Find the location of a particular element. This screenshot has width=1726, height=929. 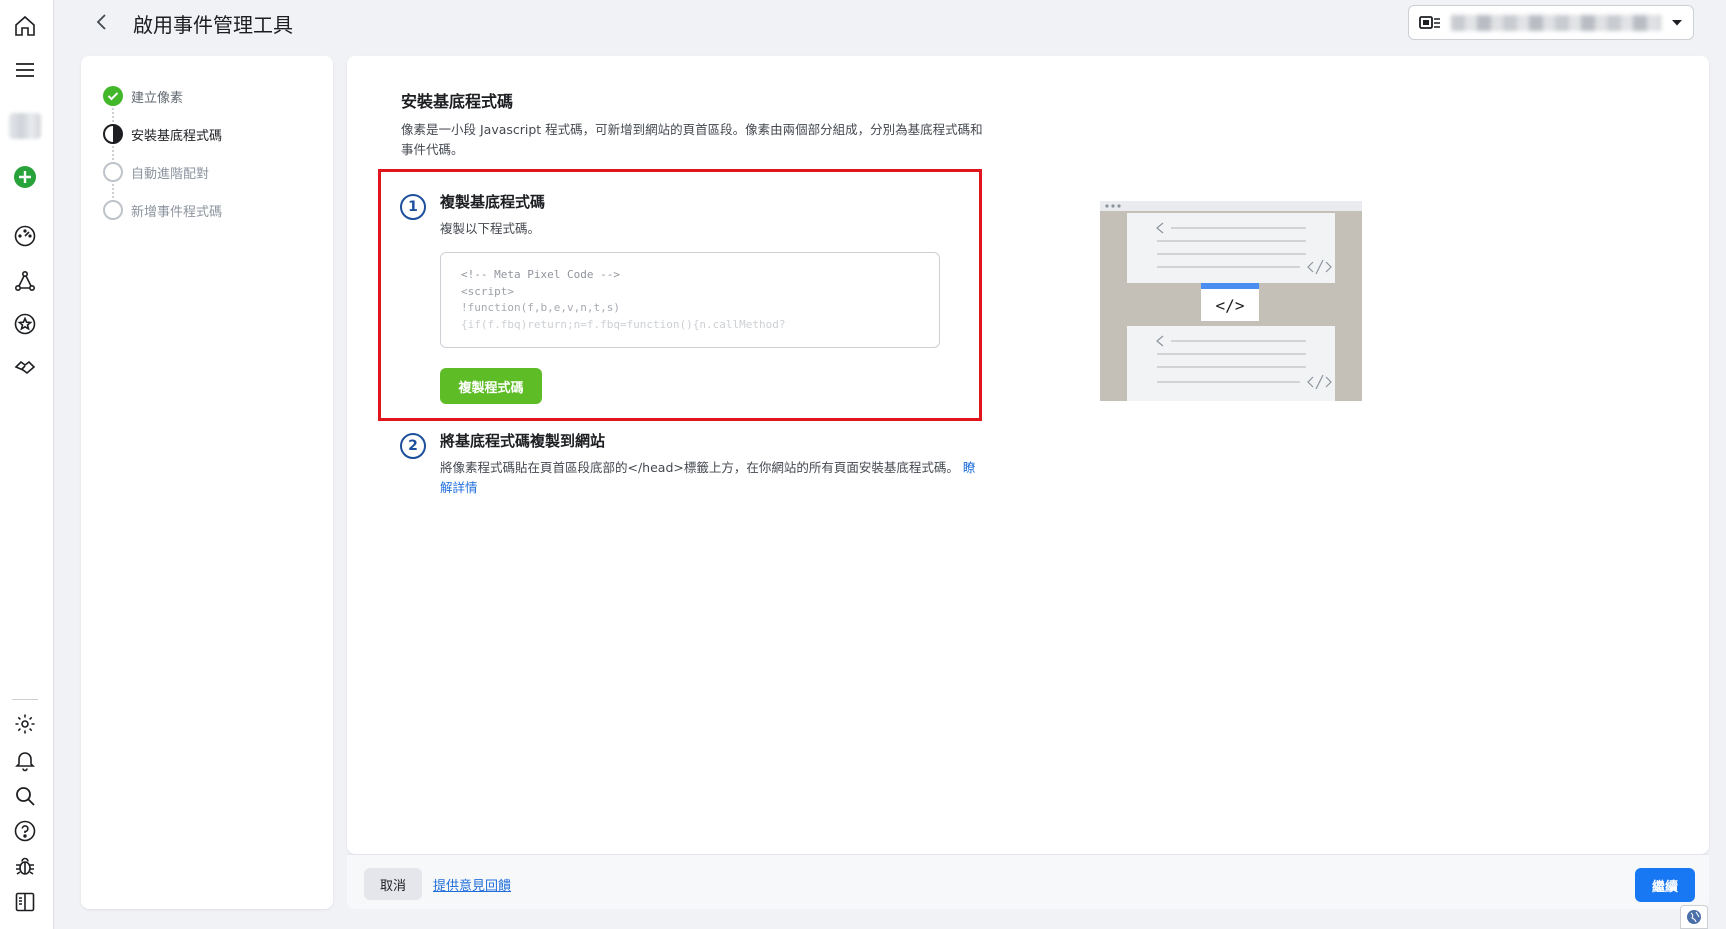

home-icon is located at coordinates (25, 26).